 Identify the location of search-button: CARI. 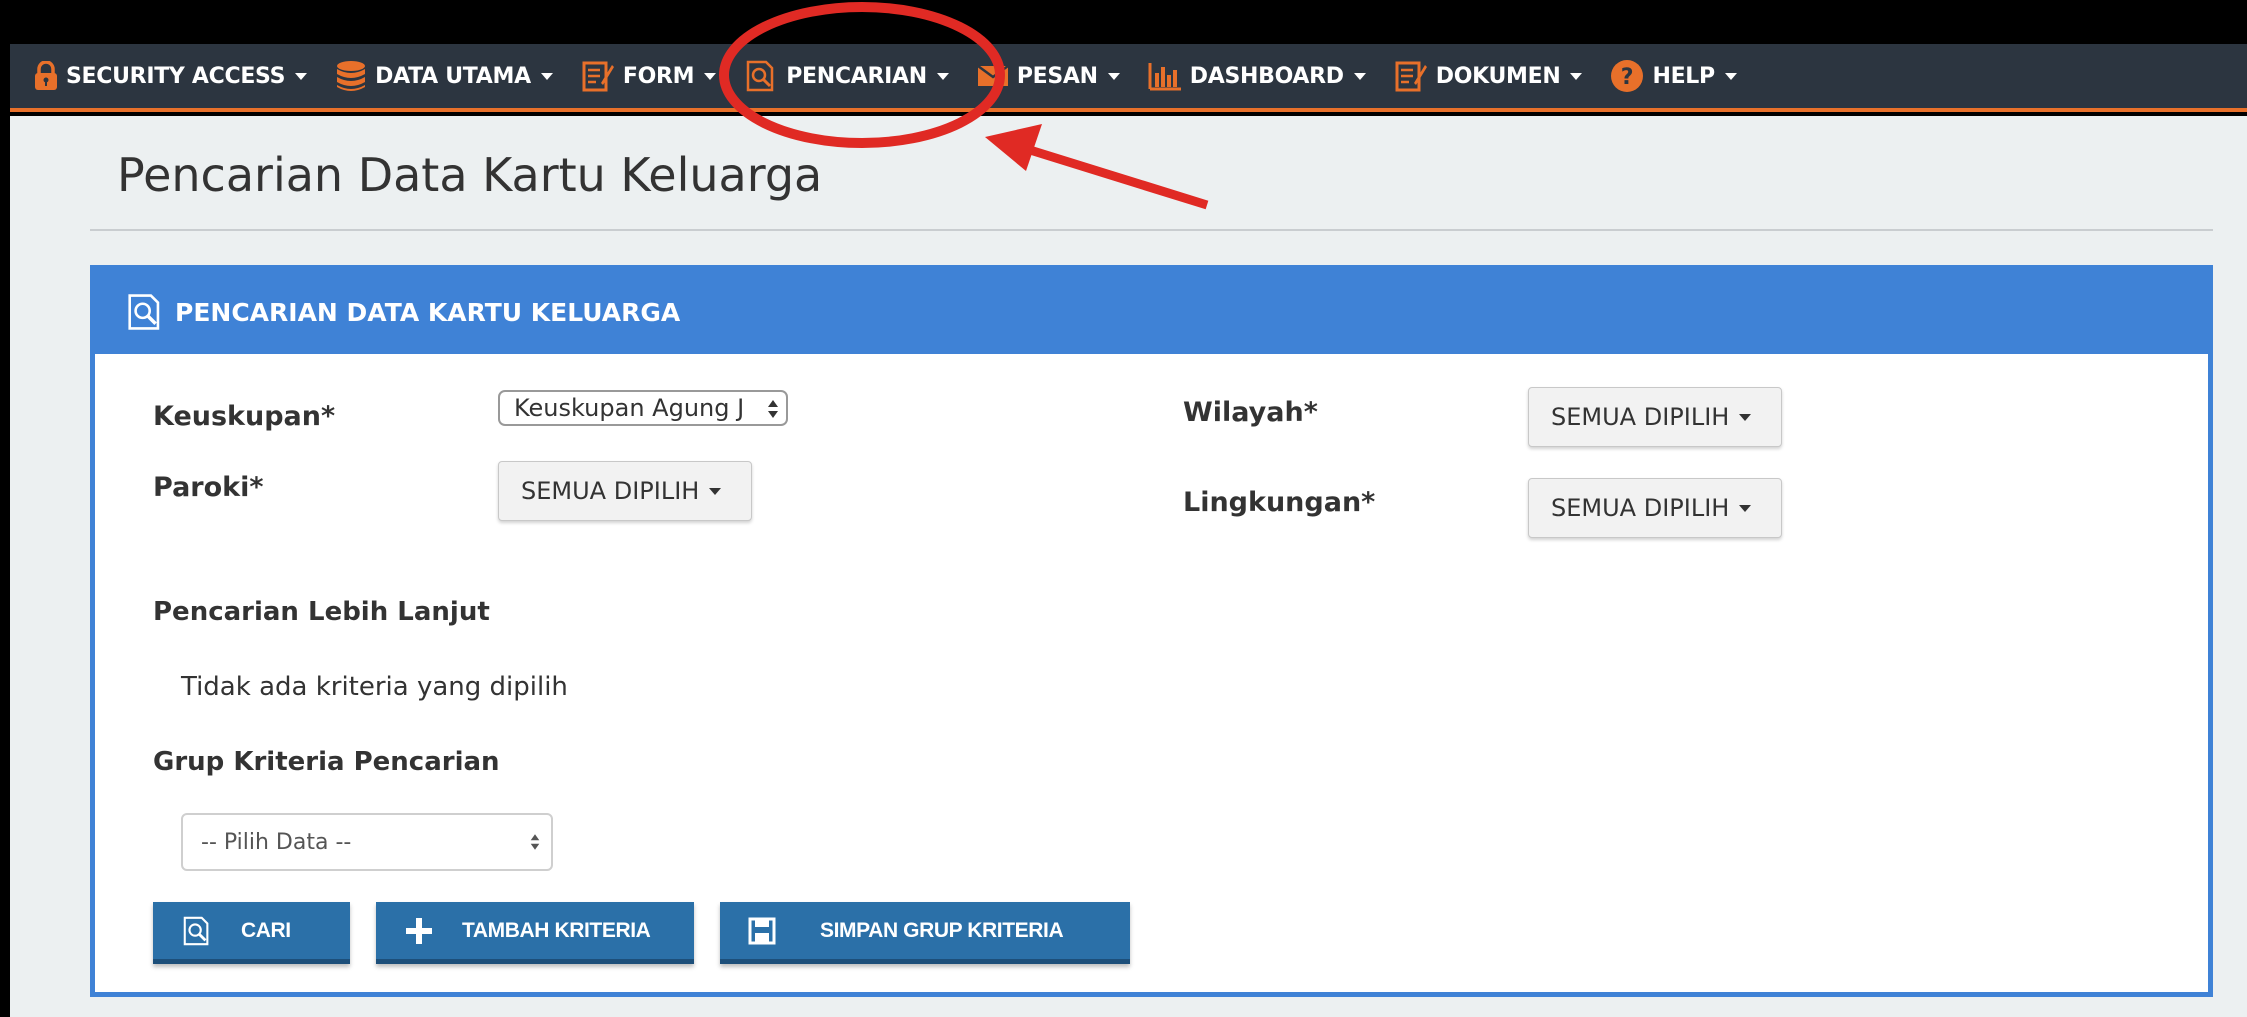
(251, 933).